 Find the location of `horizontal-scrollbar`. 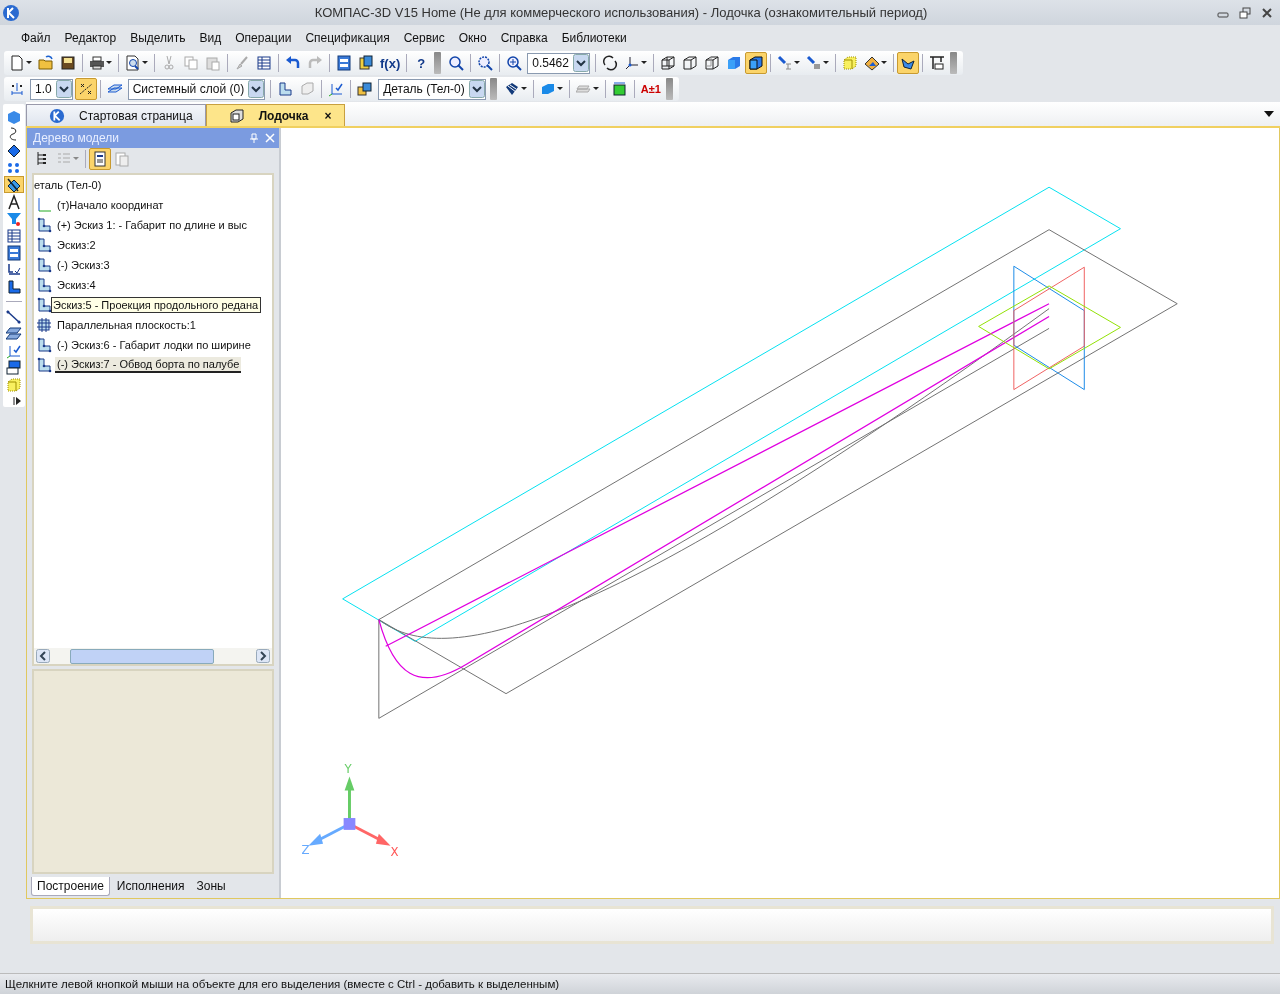

horizontal-scrollbar is located at coordinates (153, 655).